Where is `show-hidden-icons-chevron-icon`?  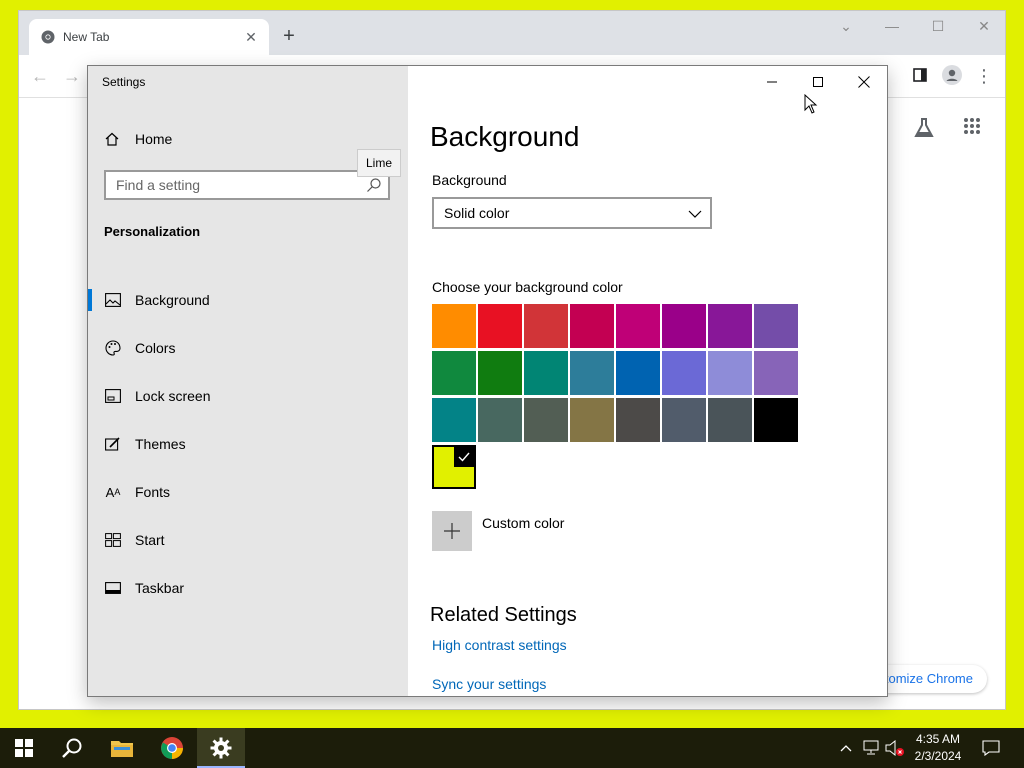
show-hidden-icons-chevron-icon is located at coordinates (846, 748).